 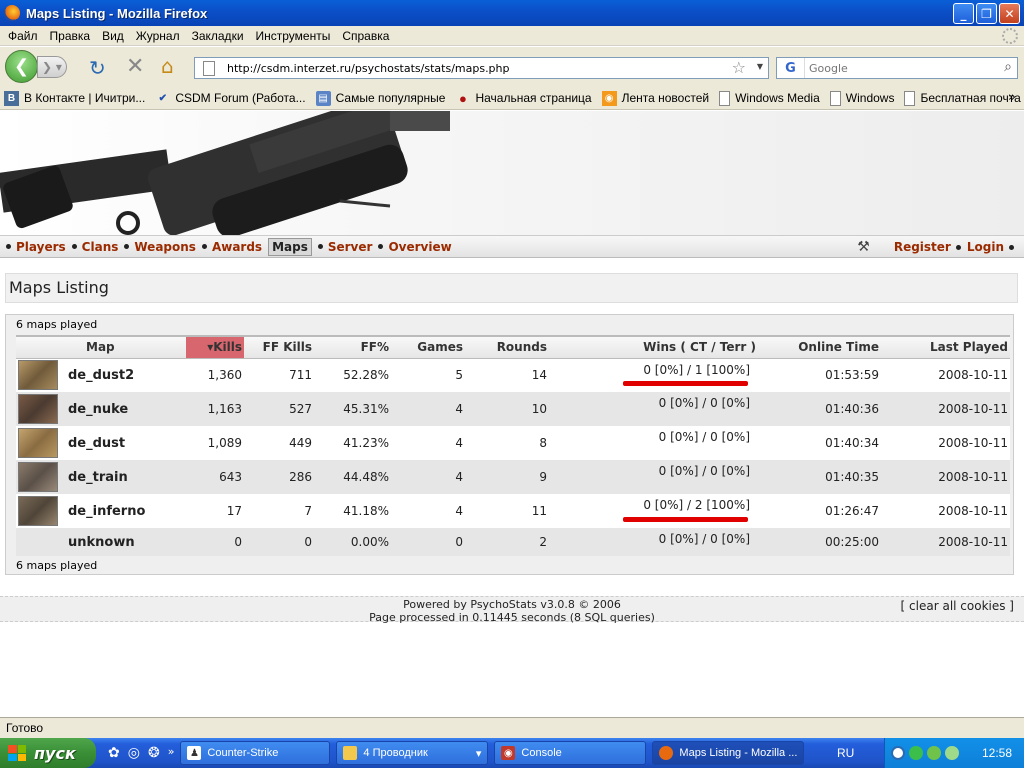 What do you see at coordinates (52, 67) in the screenshot?
I see `forward-button: ❯ ▾` at bounding box center [52, 67].